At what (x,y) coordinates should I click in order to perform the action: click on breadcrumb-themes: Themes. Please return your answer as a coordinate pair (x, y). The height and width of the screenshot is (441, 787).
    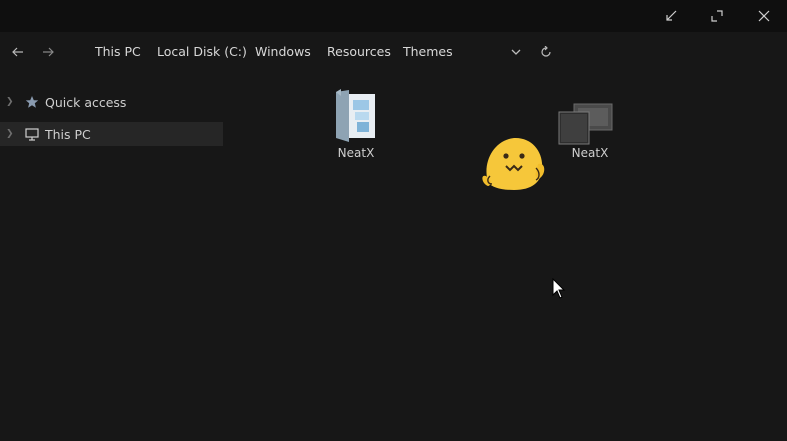
    Looking at the image, I should click on (428, 51).